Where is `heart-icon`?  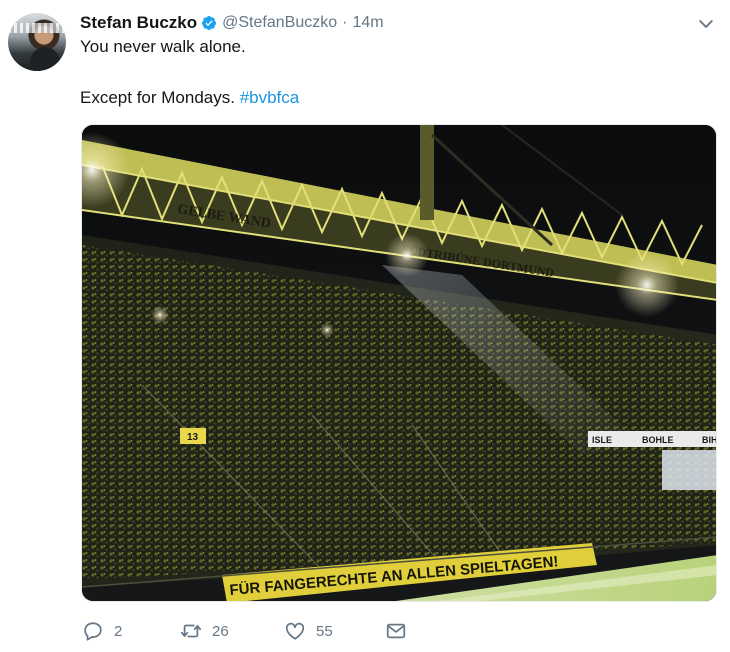 heart-icon is located at coordinates (295, 631).